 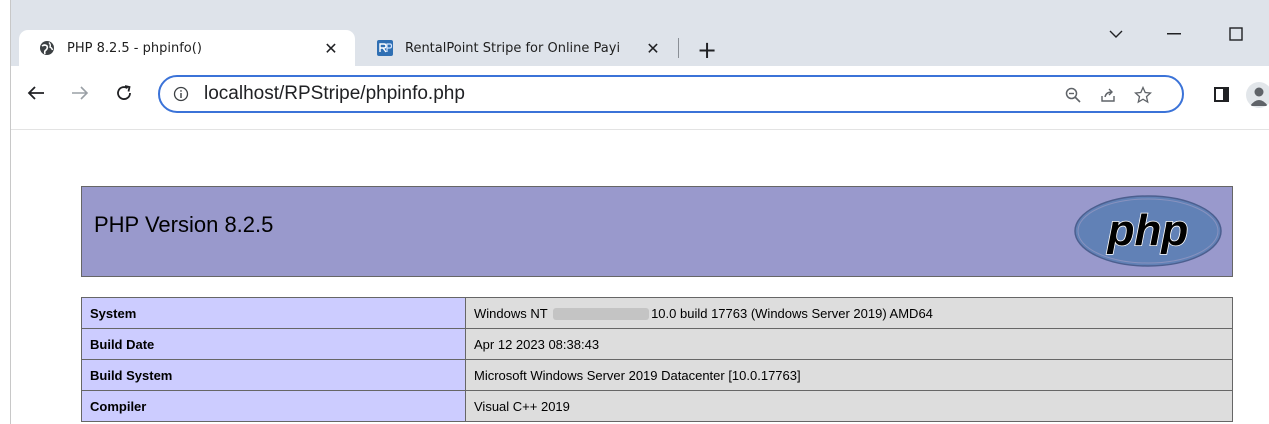 I want to click on svg-text: php, so click(x=1148, y=230).